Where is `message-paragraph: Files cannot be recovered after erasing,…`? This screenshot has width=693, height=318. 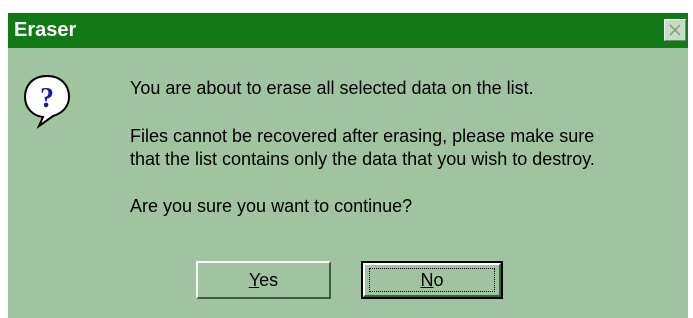
message-paragraph: Files cannot be recovered after erasing,… is located at coordinates (362, 148).